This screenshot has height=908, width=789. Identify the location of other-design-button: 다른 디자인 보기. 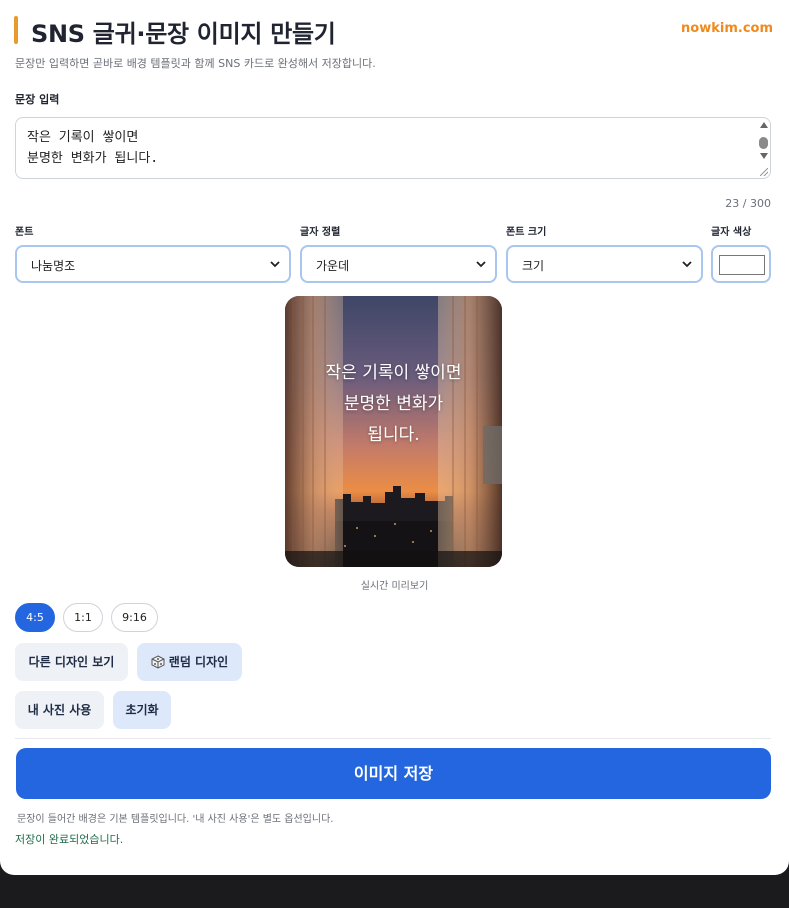
(71, 662).